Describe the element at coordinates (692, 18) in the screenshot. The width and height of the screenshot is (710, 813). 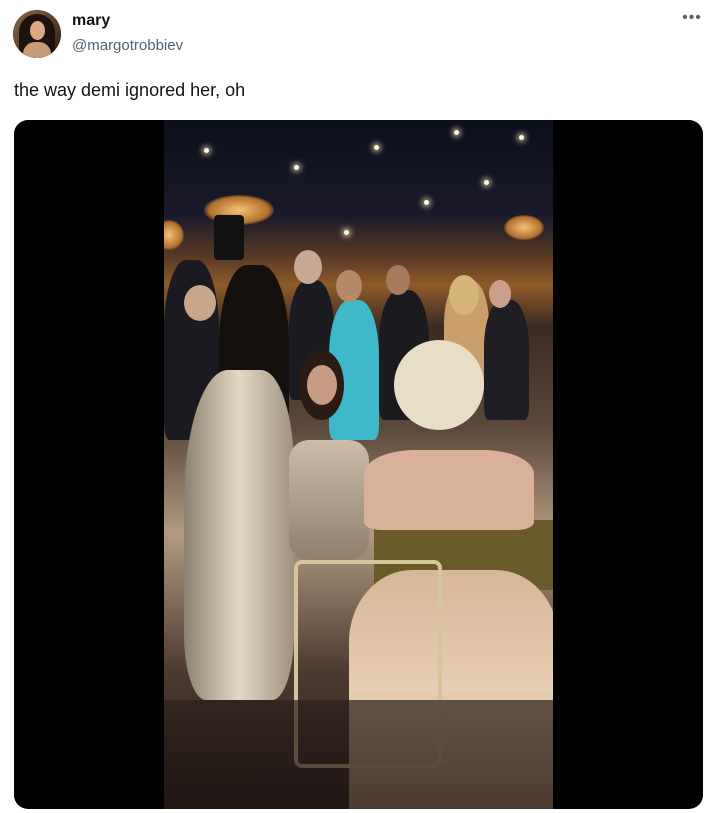
I see `more-horizontal-icon: •••` at that location.